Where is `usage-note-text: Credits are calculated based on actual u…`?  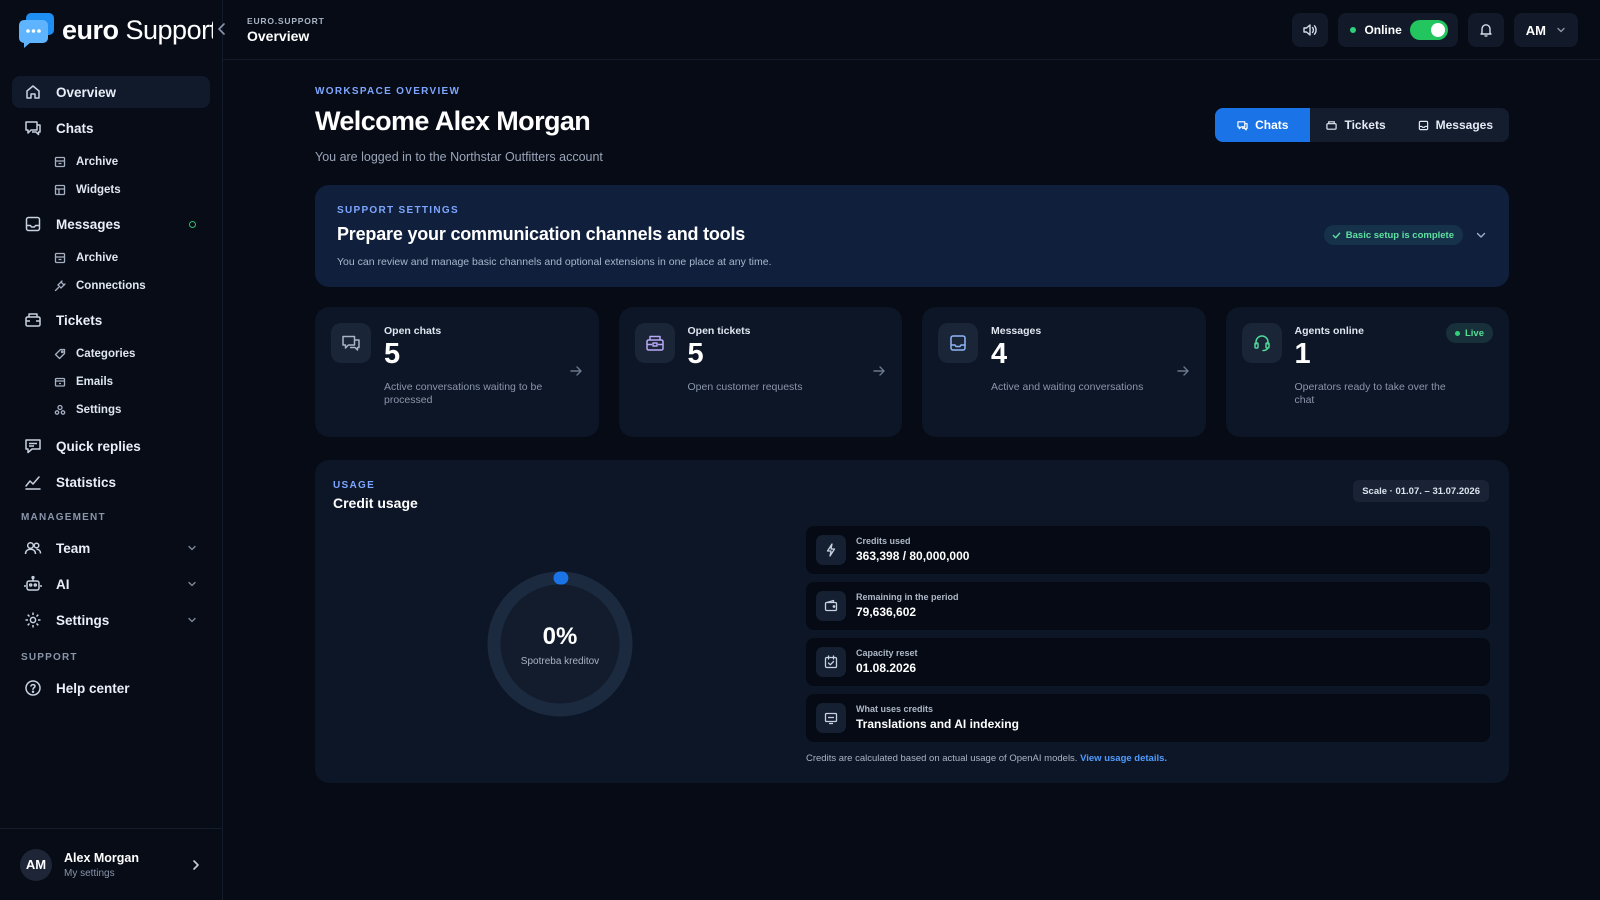
usage-note-text: Credits are calculated based on actual u… is located at coordinates (943, 758).